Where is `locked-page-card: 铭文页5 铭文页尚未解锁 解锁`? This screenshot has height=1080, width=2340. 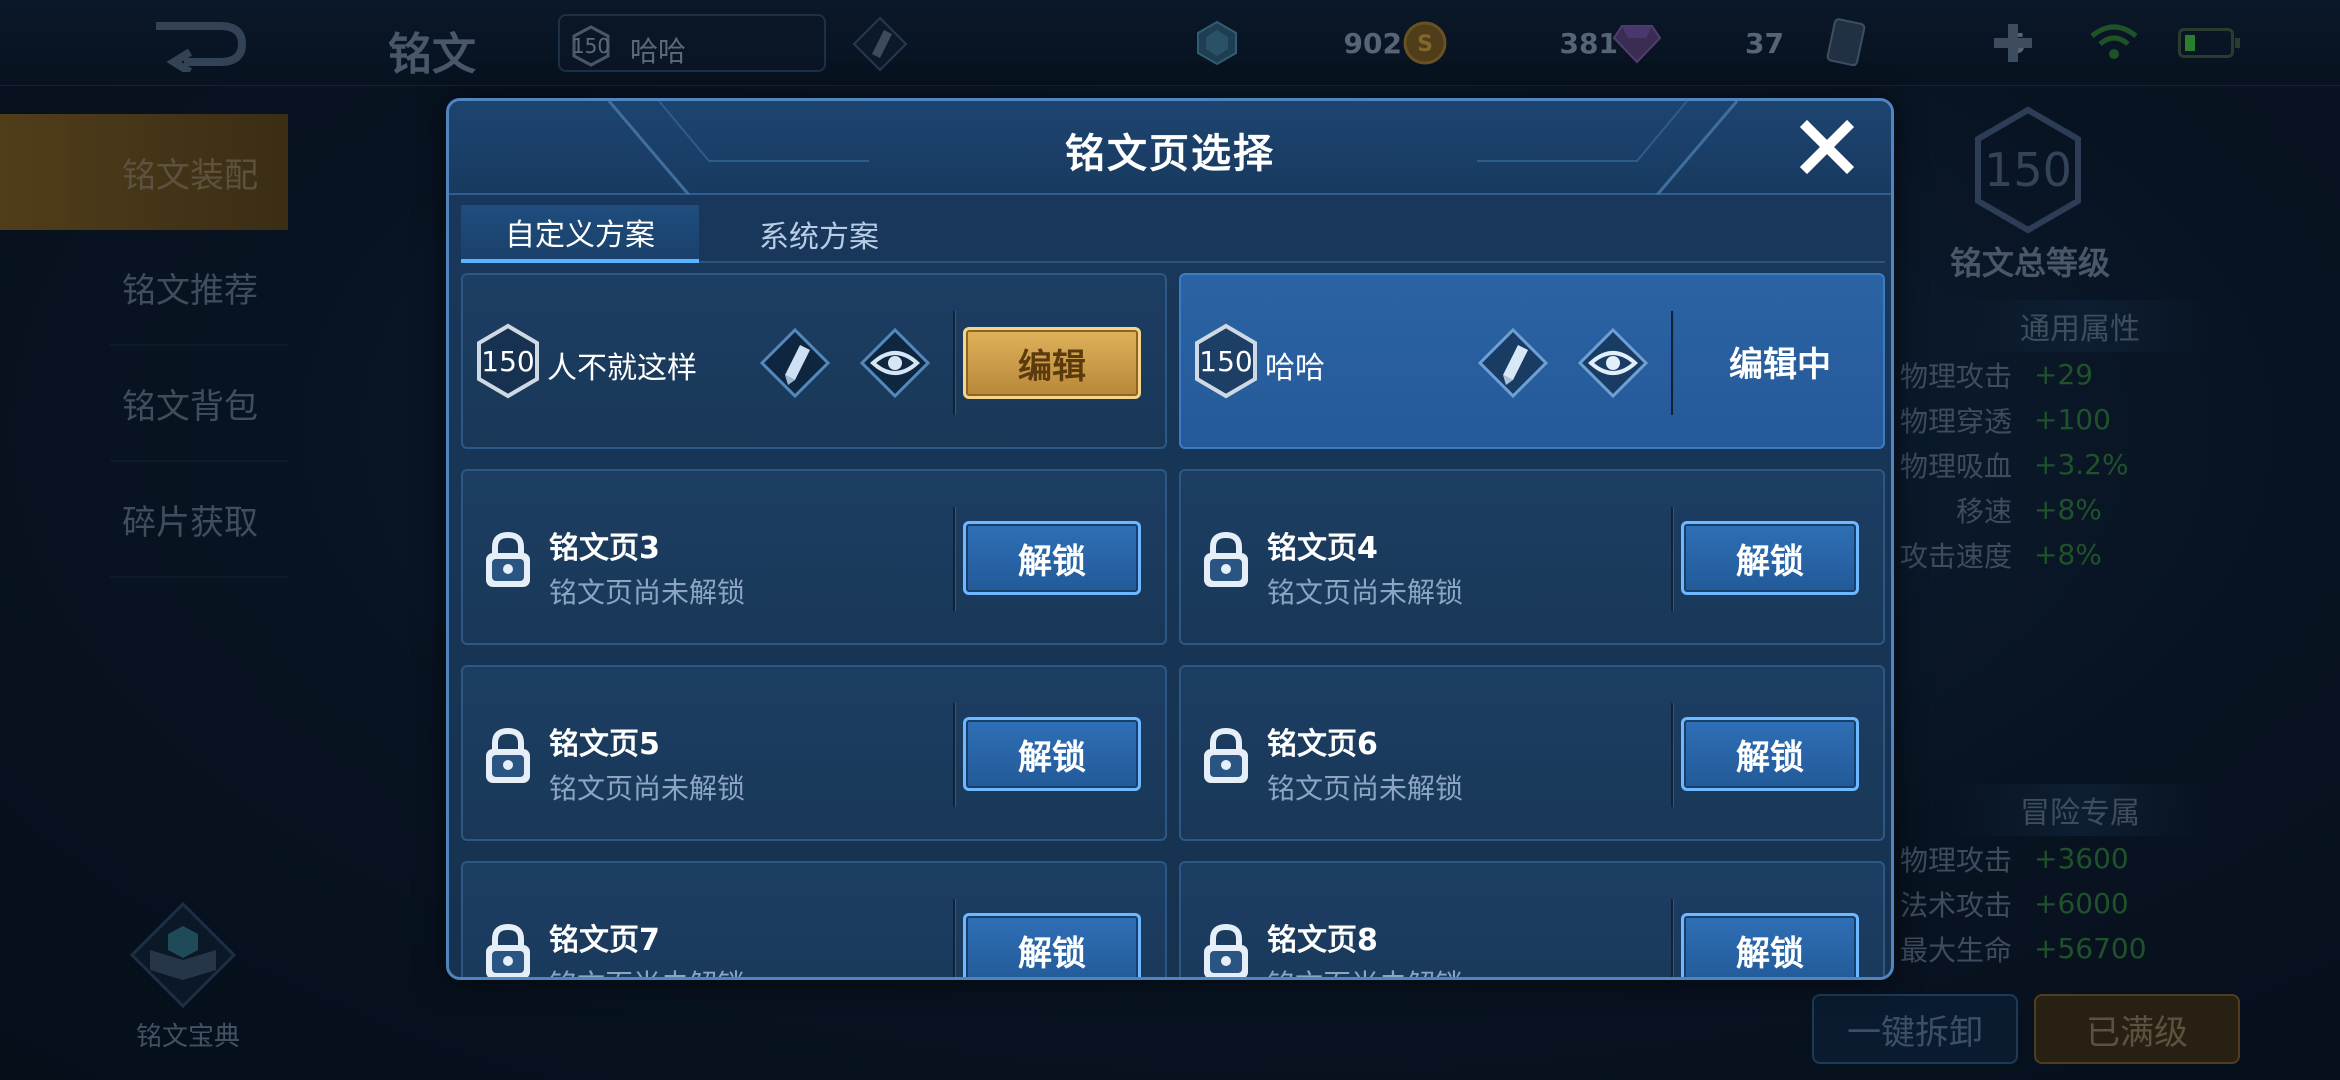
locked-page-card: 铭文页5 铭文页尚未解锁 解锁 is located at coordinates (814, 753).